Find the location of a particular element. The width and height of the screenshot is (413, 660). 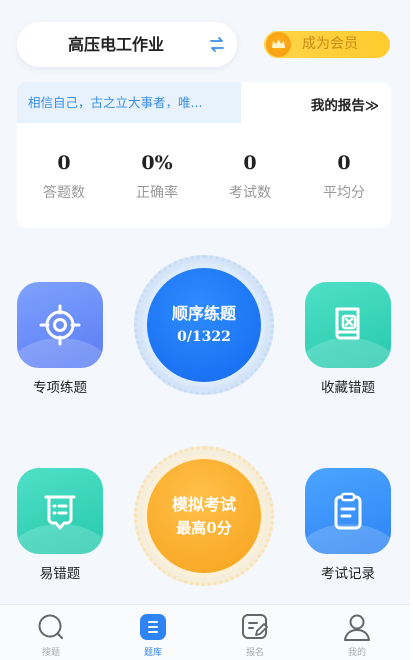

my-report-link: 我的报告≫ is located at coordinates (345, 104).